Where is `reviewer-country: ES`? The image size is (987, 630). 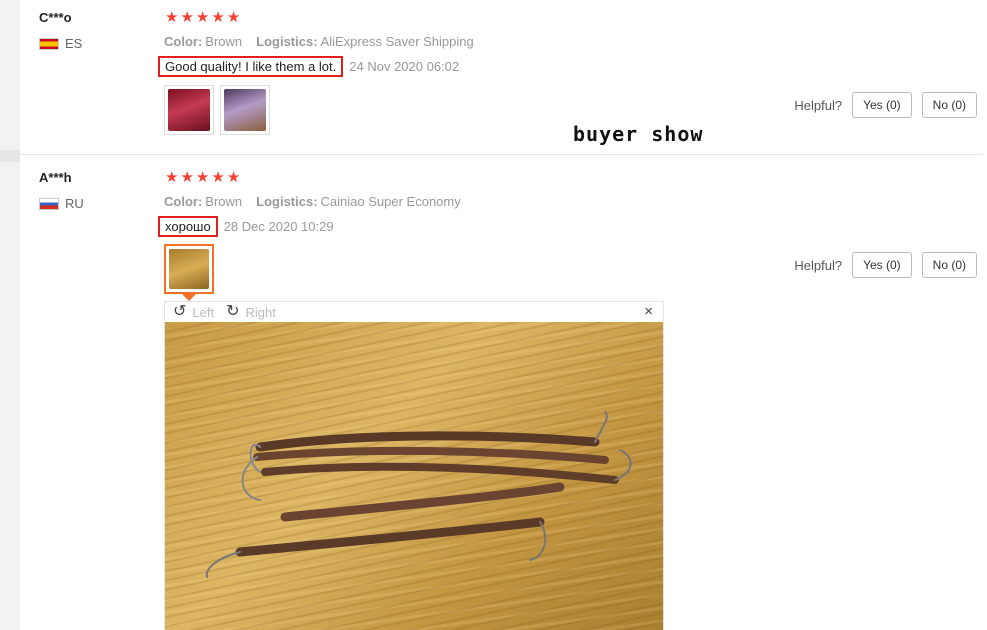 reviewer-country: ES is located at coordinates (60, 43).